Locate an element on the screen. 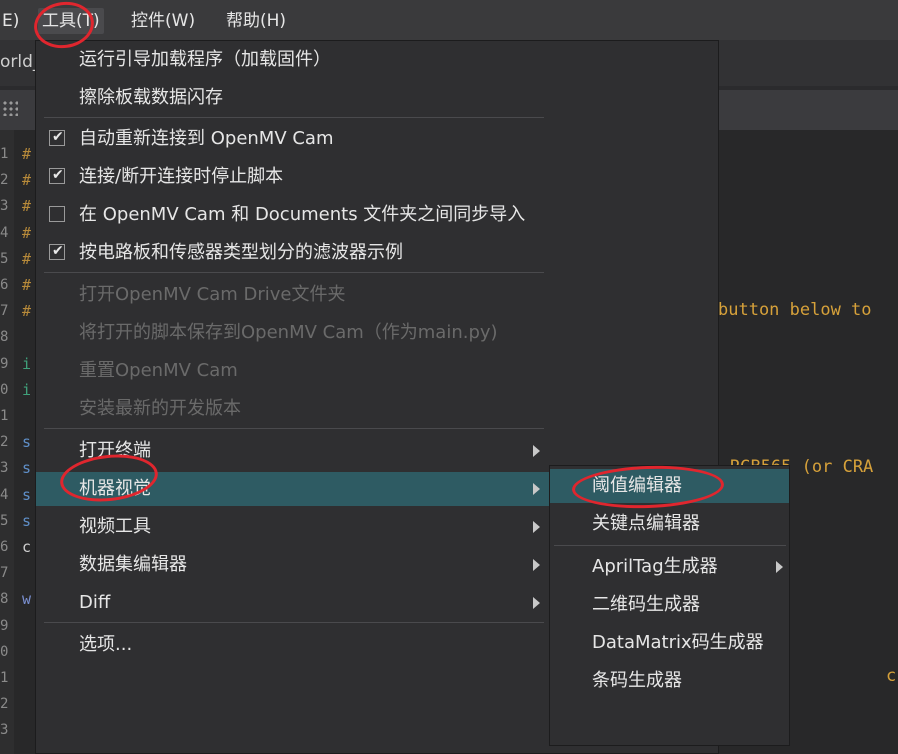 The height and width of the screenshot is (754, 898). code-text-fragment-1: button below to is located at coordinates (795, 310).